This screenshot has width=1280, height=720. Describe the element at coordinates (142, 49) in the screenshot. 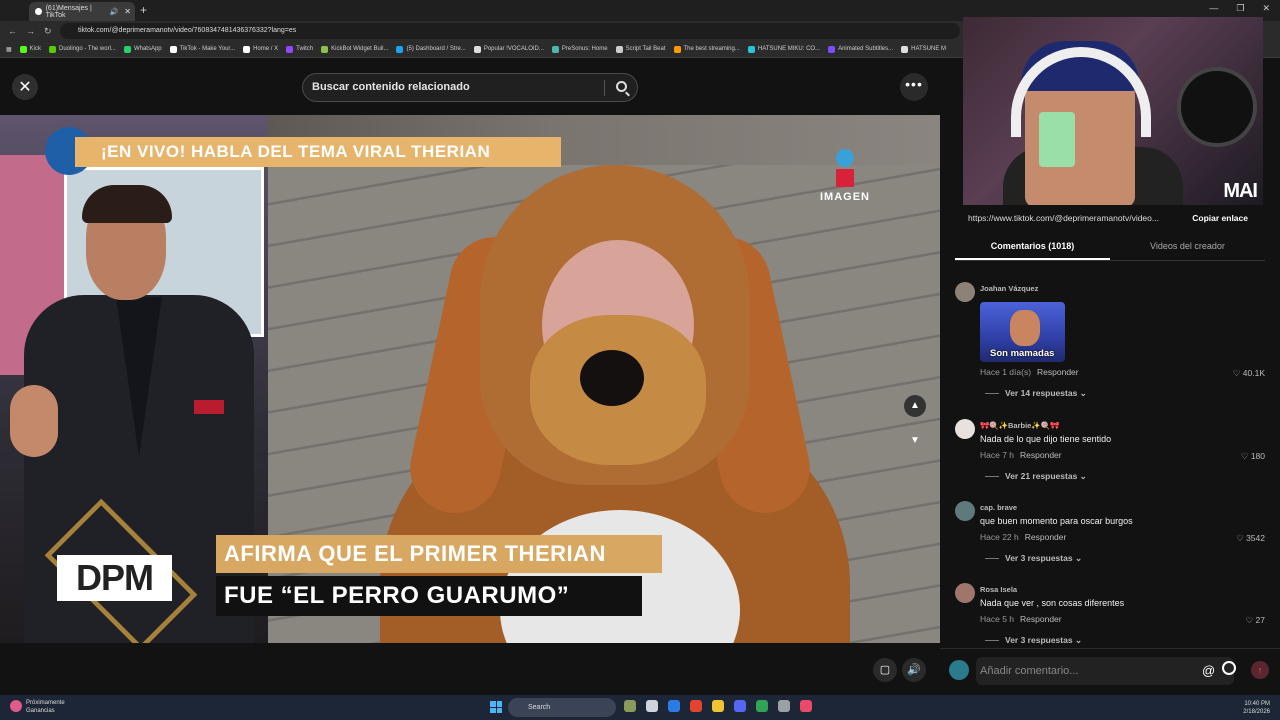

I see `bookmark-item: WhatsApp` at that location.